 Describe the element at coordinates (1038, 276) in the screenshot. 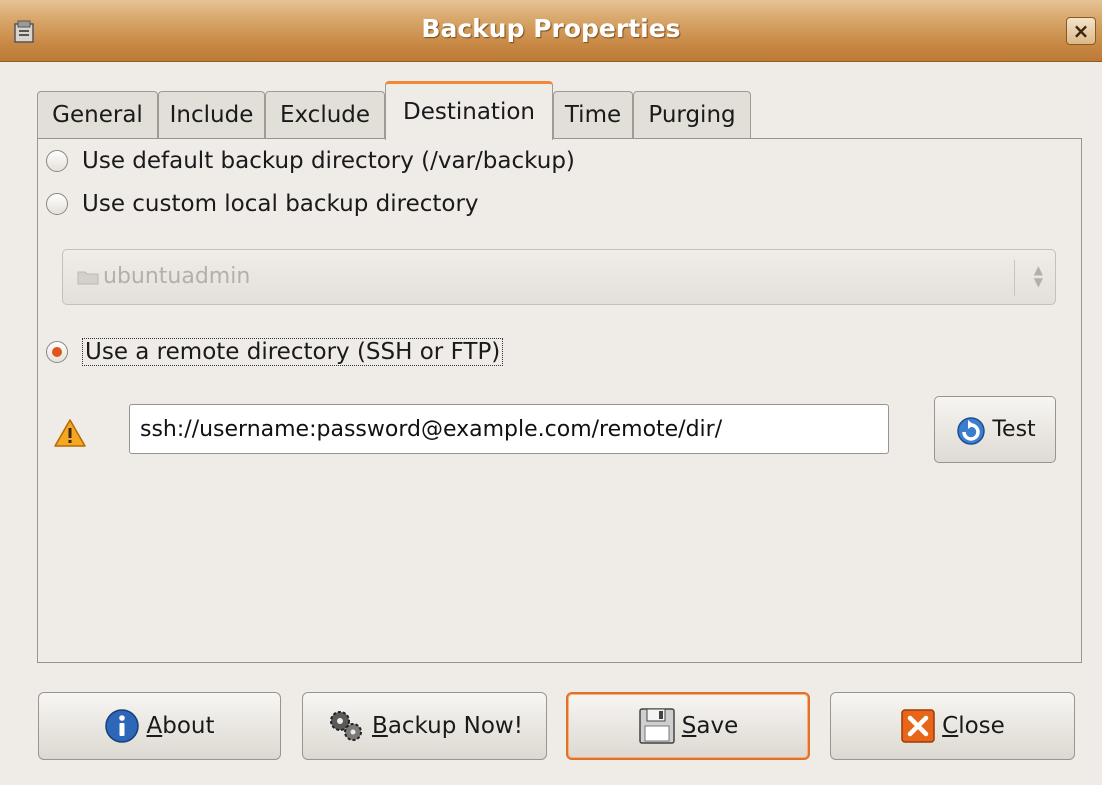

I see `combo-arrows-icon: ▲ ▼` at that location.